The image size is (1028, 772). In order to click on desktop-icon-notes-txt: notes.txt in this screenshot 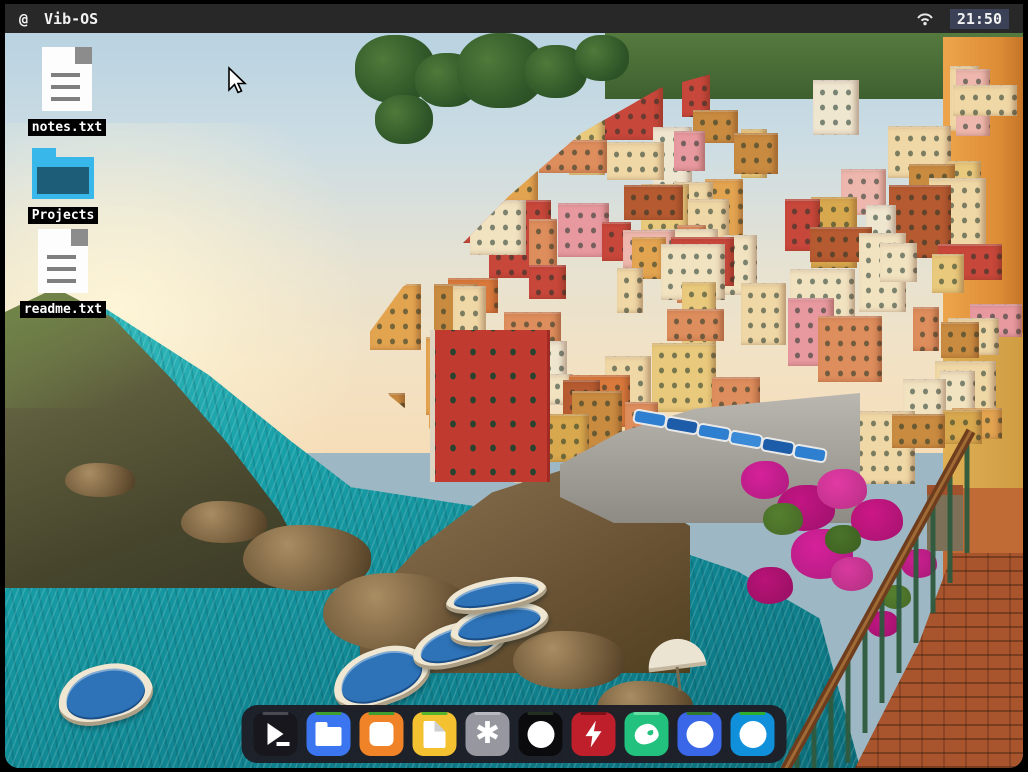, I will do `click(67, 91)`.